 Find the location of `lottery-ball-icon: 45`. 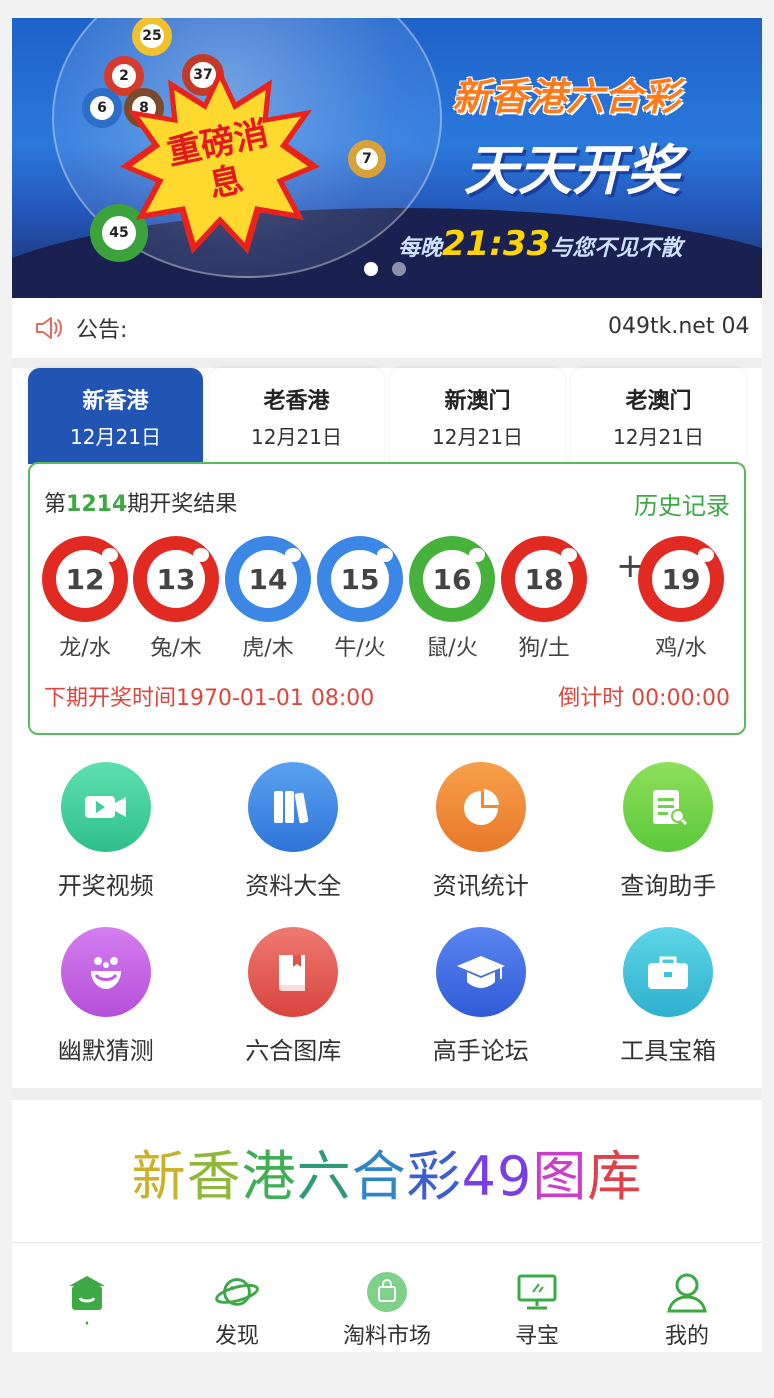

lottery-ball-icon: 45 is located at coordinates (119, 233).